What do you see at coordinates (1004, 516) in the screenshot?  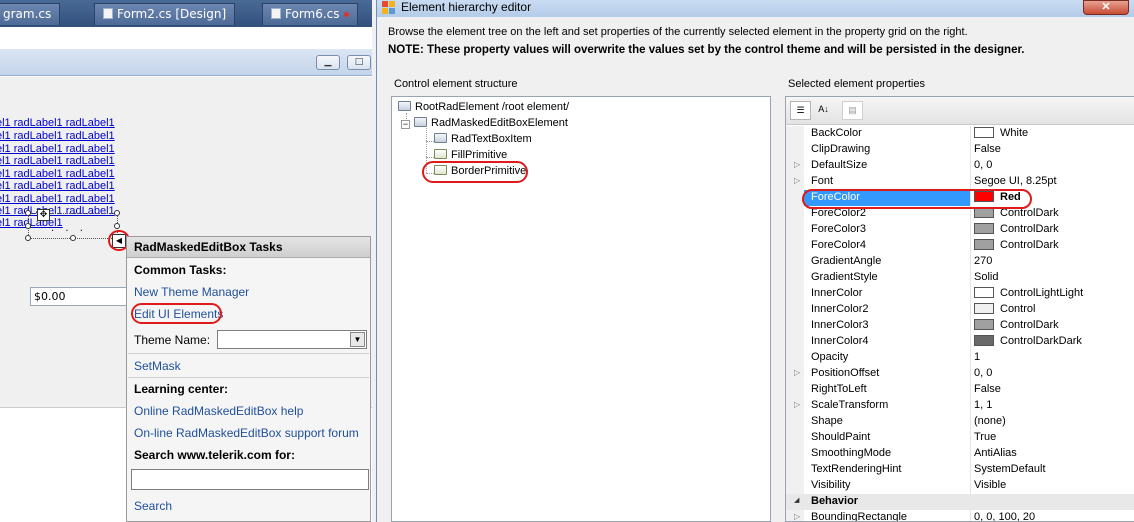 I see `property-value: 0, 0, 100, 20` at bounding box center [1004, 516].